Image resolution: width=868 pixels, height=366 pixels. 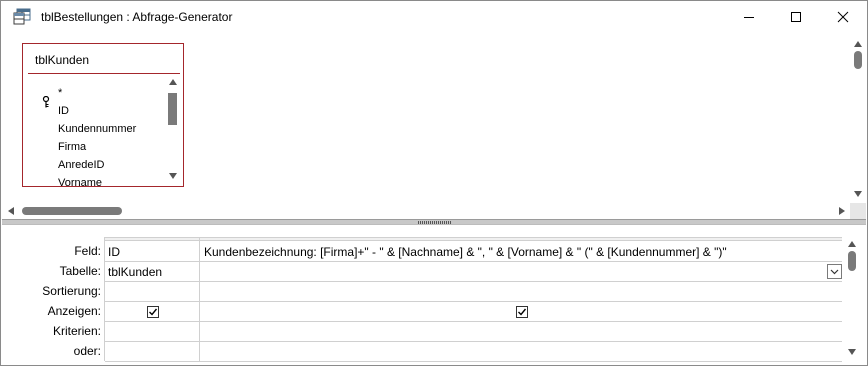 What do you see at coordinates (473, 239) in the screenshot?
I see `column-selector-bar` at bounding box center [473, 239].